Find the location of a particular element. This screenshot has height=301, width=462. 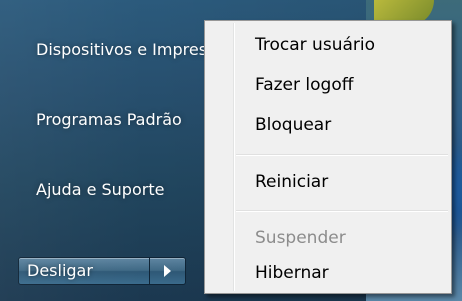

menu-item-switch-user: Trocar usuário is located at coordinates (315, 45).